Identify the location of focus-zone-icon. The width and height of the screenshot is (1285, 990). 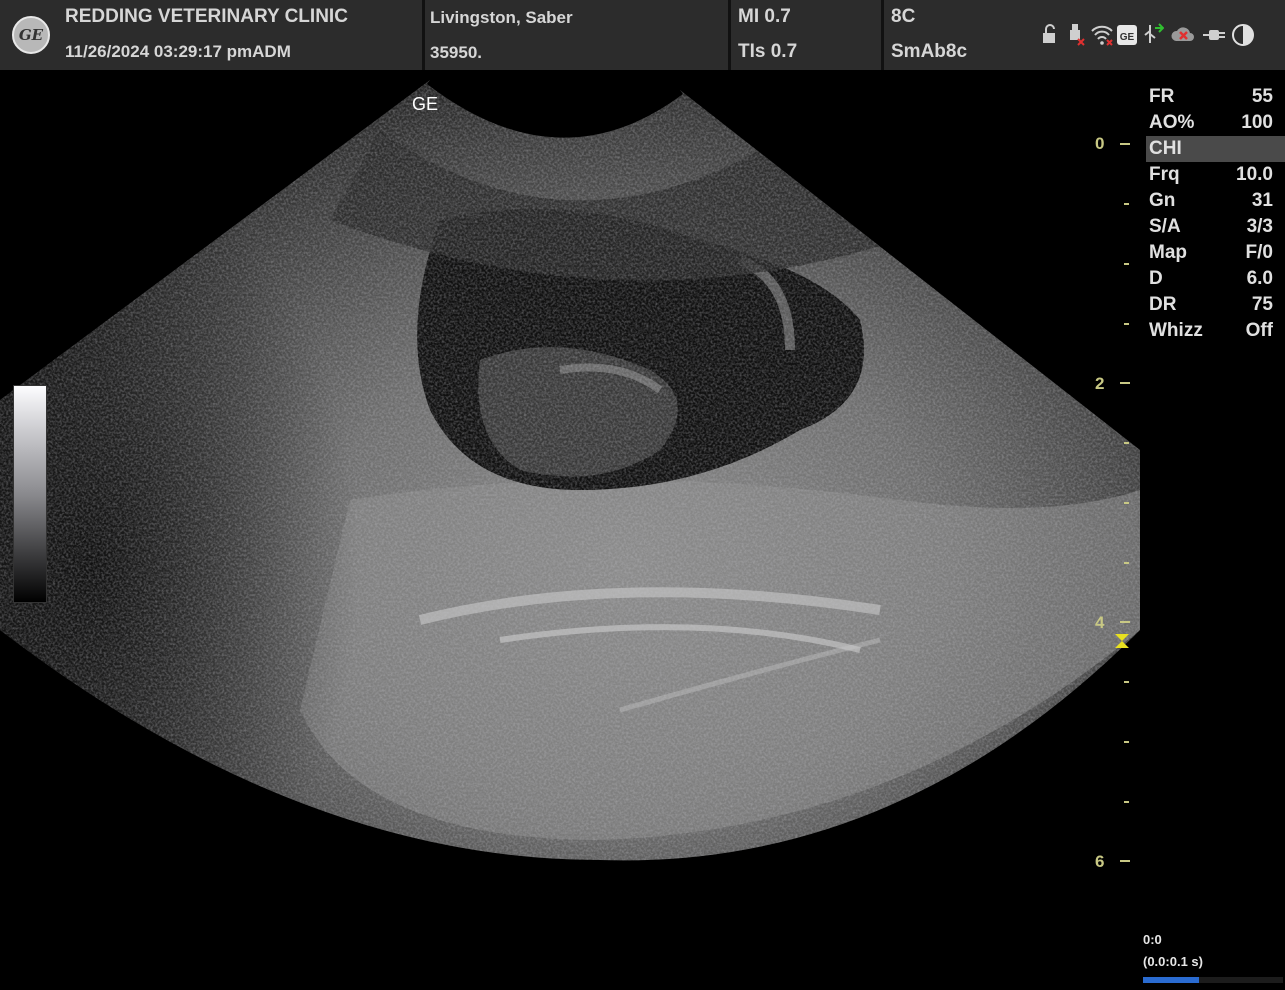
(1122, 641).